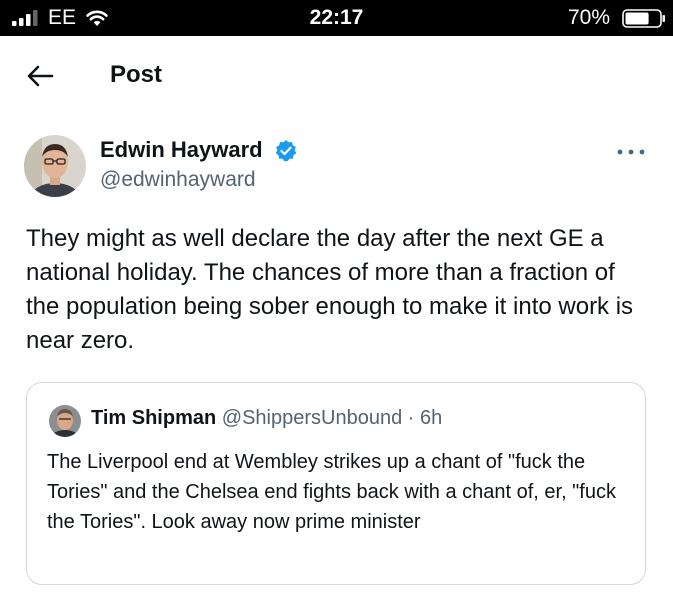 This screenshot has width=673, height=600. I want to click on status-bar: EE 22:17 70%, so click(336, 18).